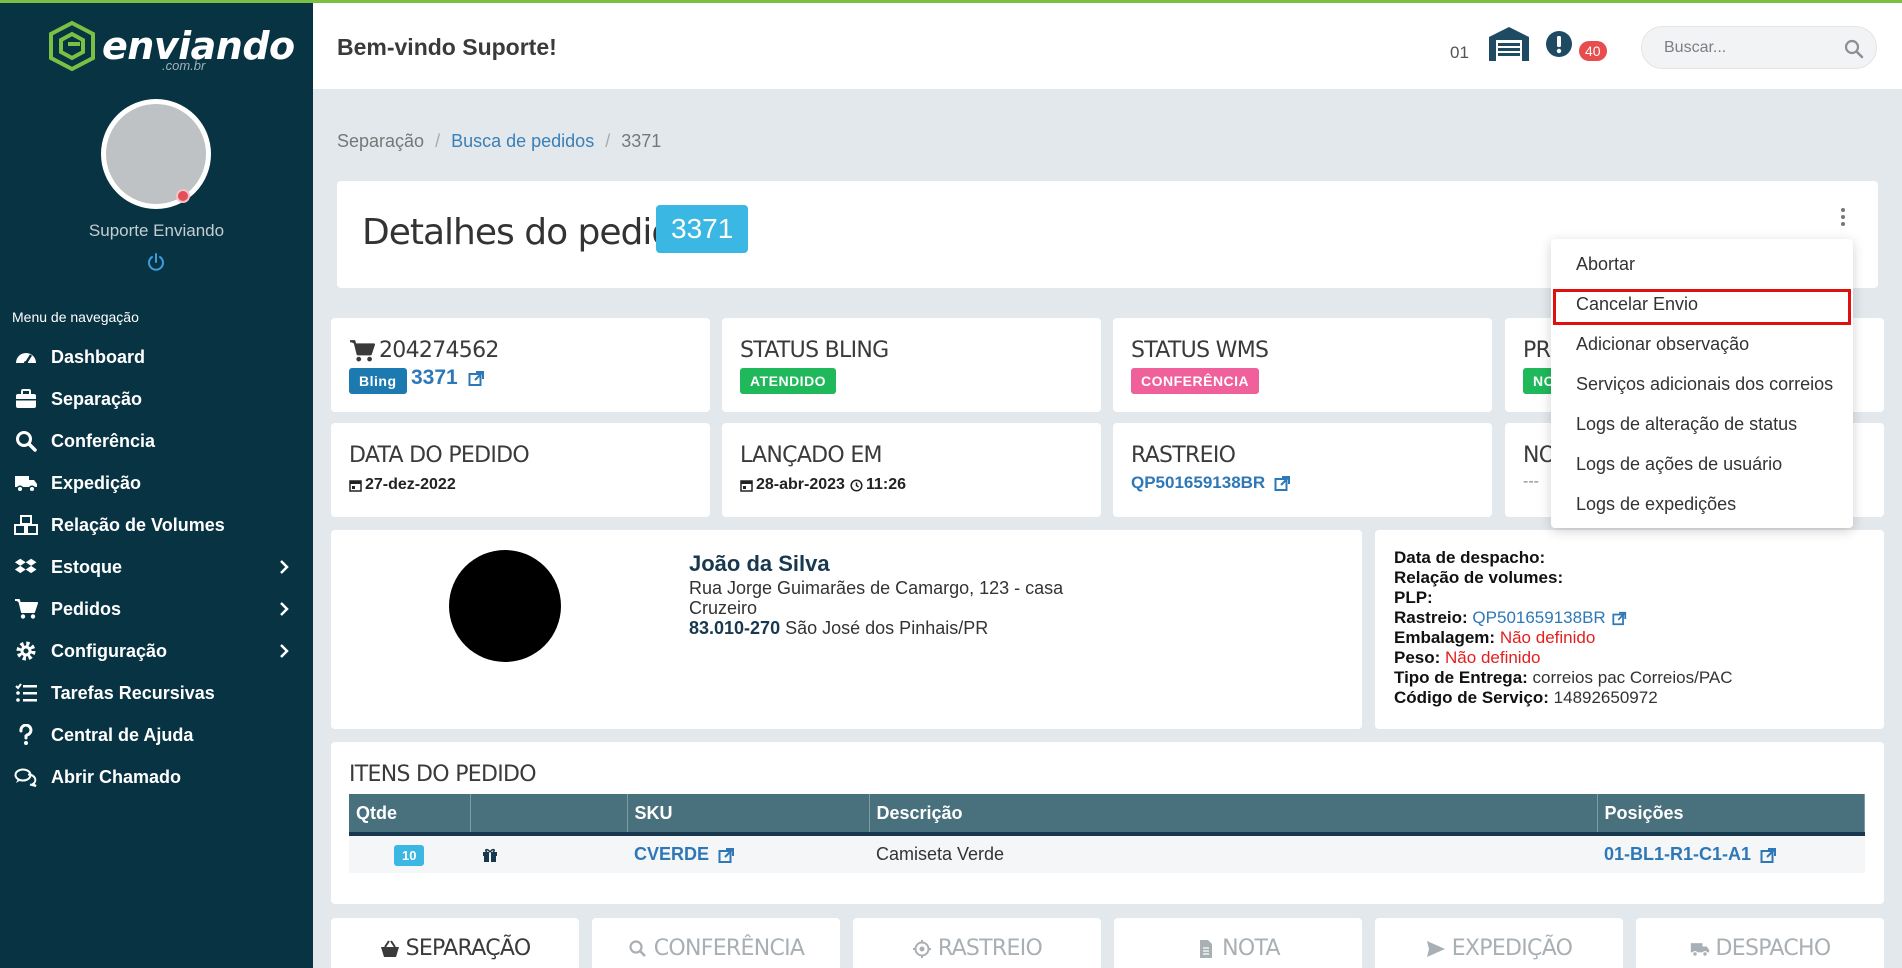  I want to click on breadcrumb-item: Separação, so click(380, 141).